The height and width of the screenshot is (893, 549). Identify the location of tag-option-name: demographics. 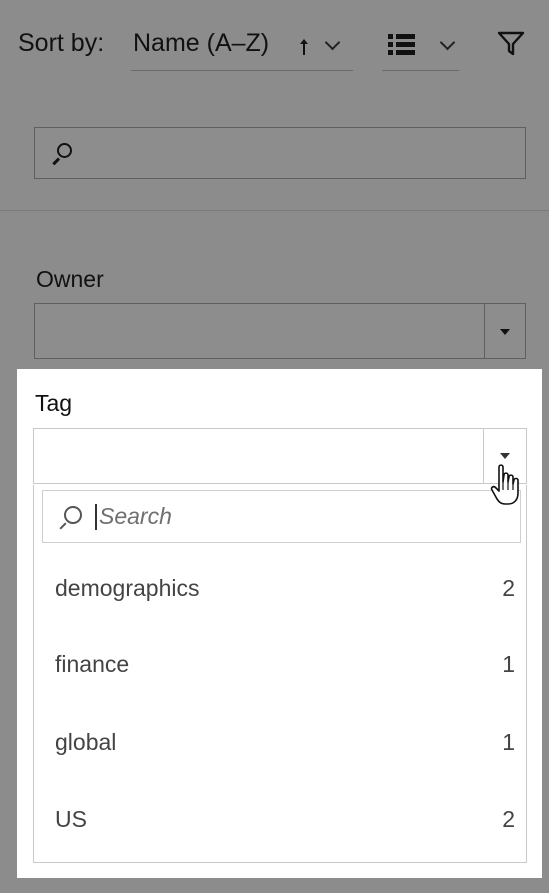
(127, 588).